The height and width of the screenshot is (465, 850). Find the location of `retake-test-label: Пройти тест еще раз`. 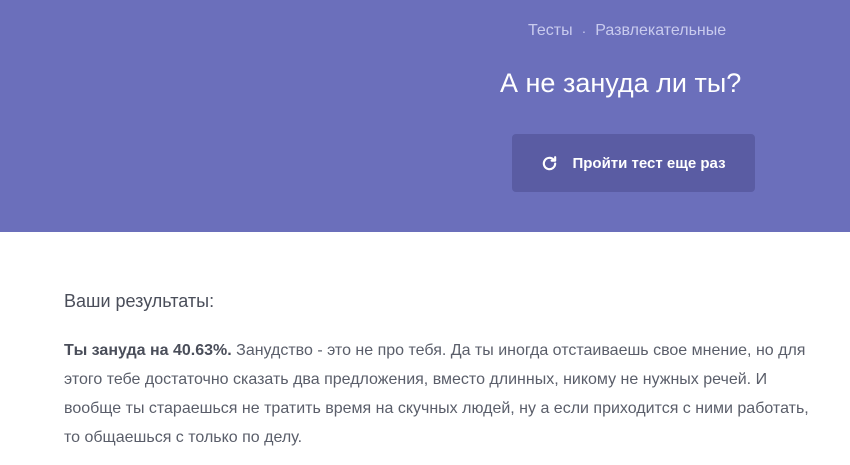

retake-test-label: Пройти тест еще раз is located at coordinates (649, 163).